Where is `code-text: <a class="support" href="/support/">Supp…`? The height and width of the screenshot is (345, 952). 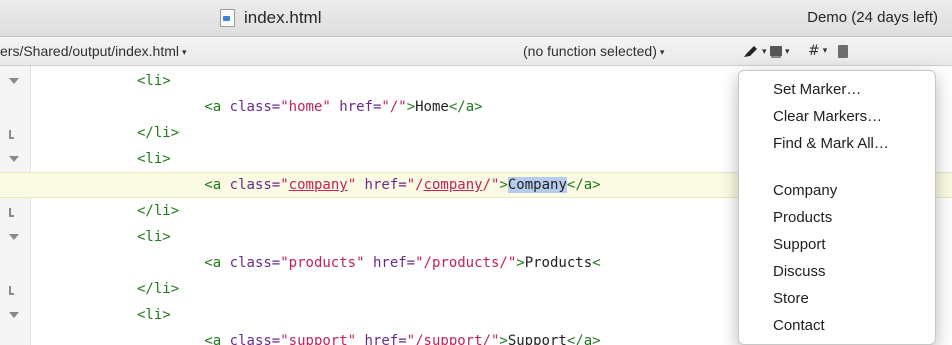 code-text: <a class="support" href="/support/">Supp… is located at coordinates (402, 336).